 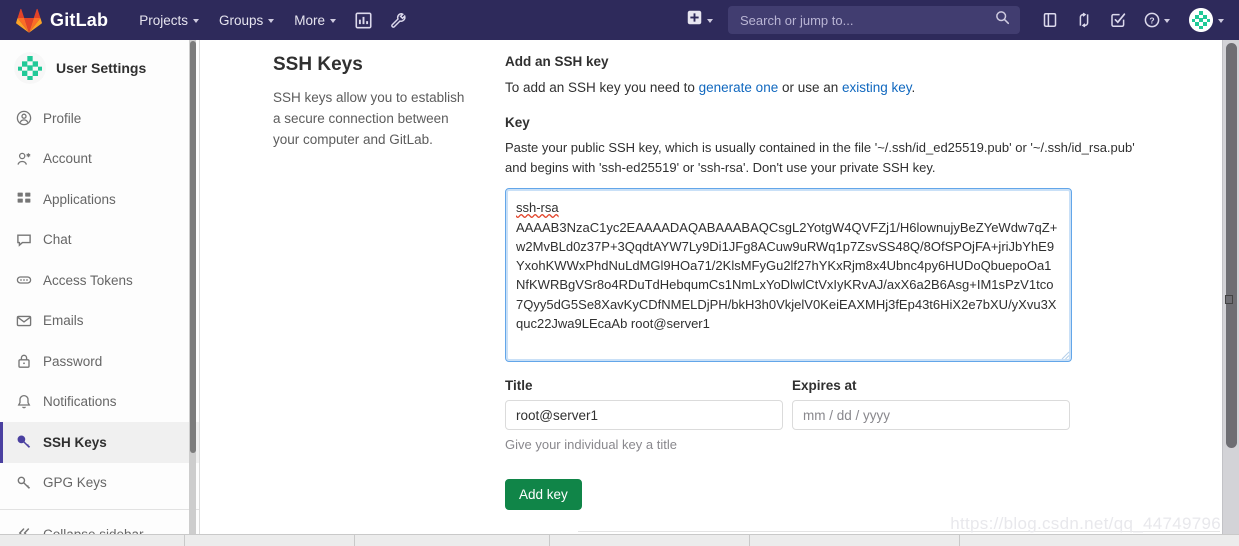 What do you see at coordinates (591, 445) in the screenshot?
I see `title-field-help: Give your individual key a title` at bounding box center [591, 445].